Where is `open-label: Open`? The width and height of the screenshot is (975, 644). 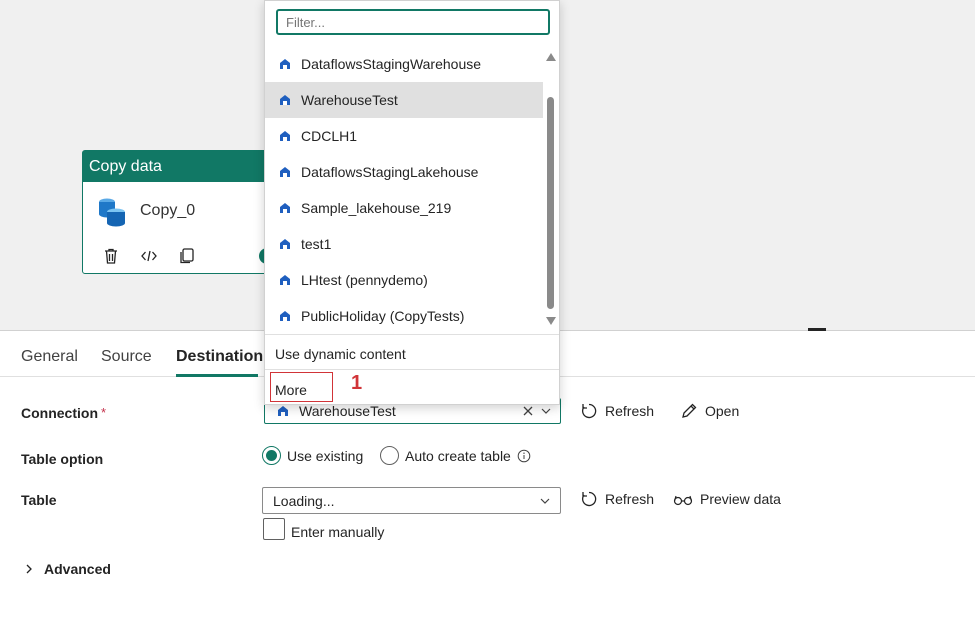 open-label: Open is located at coordinates (722, 411).